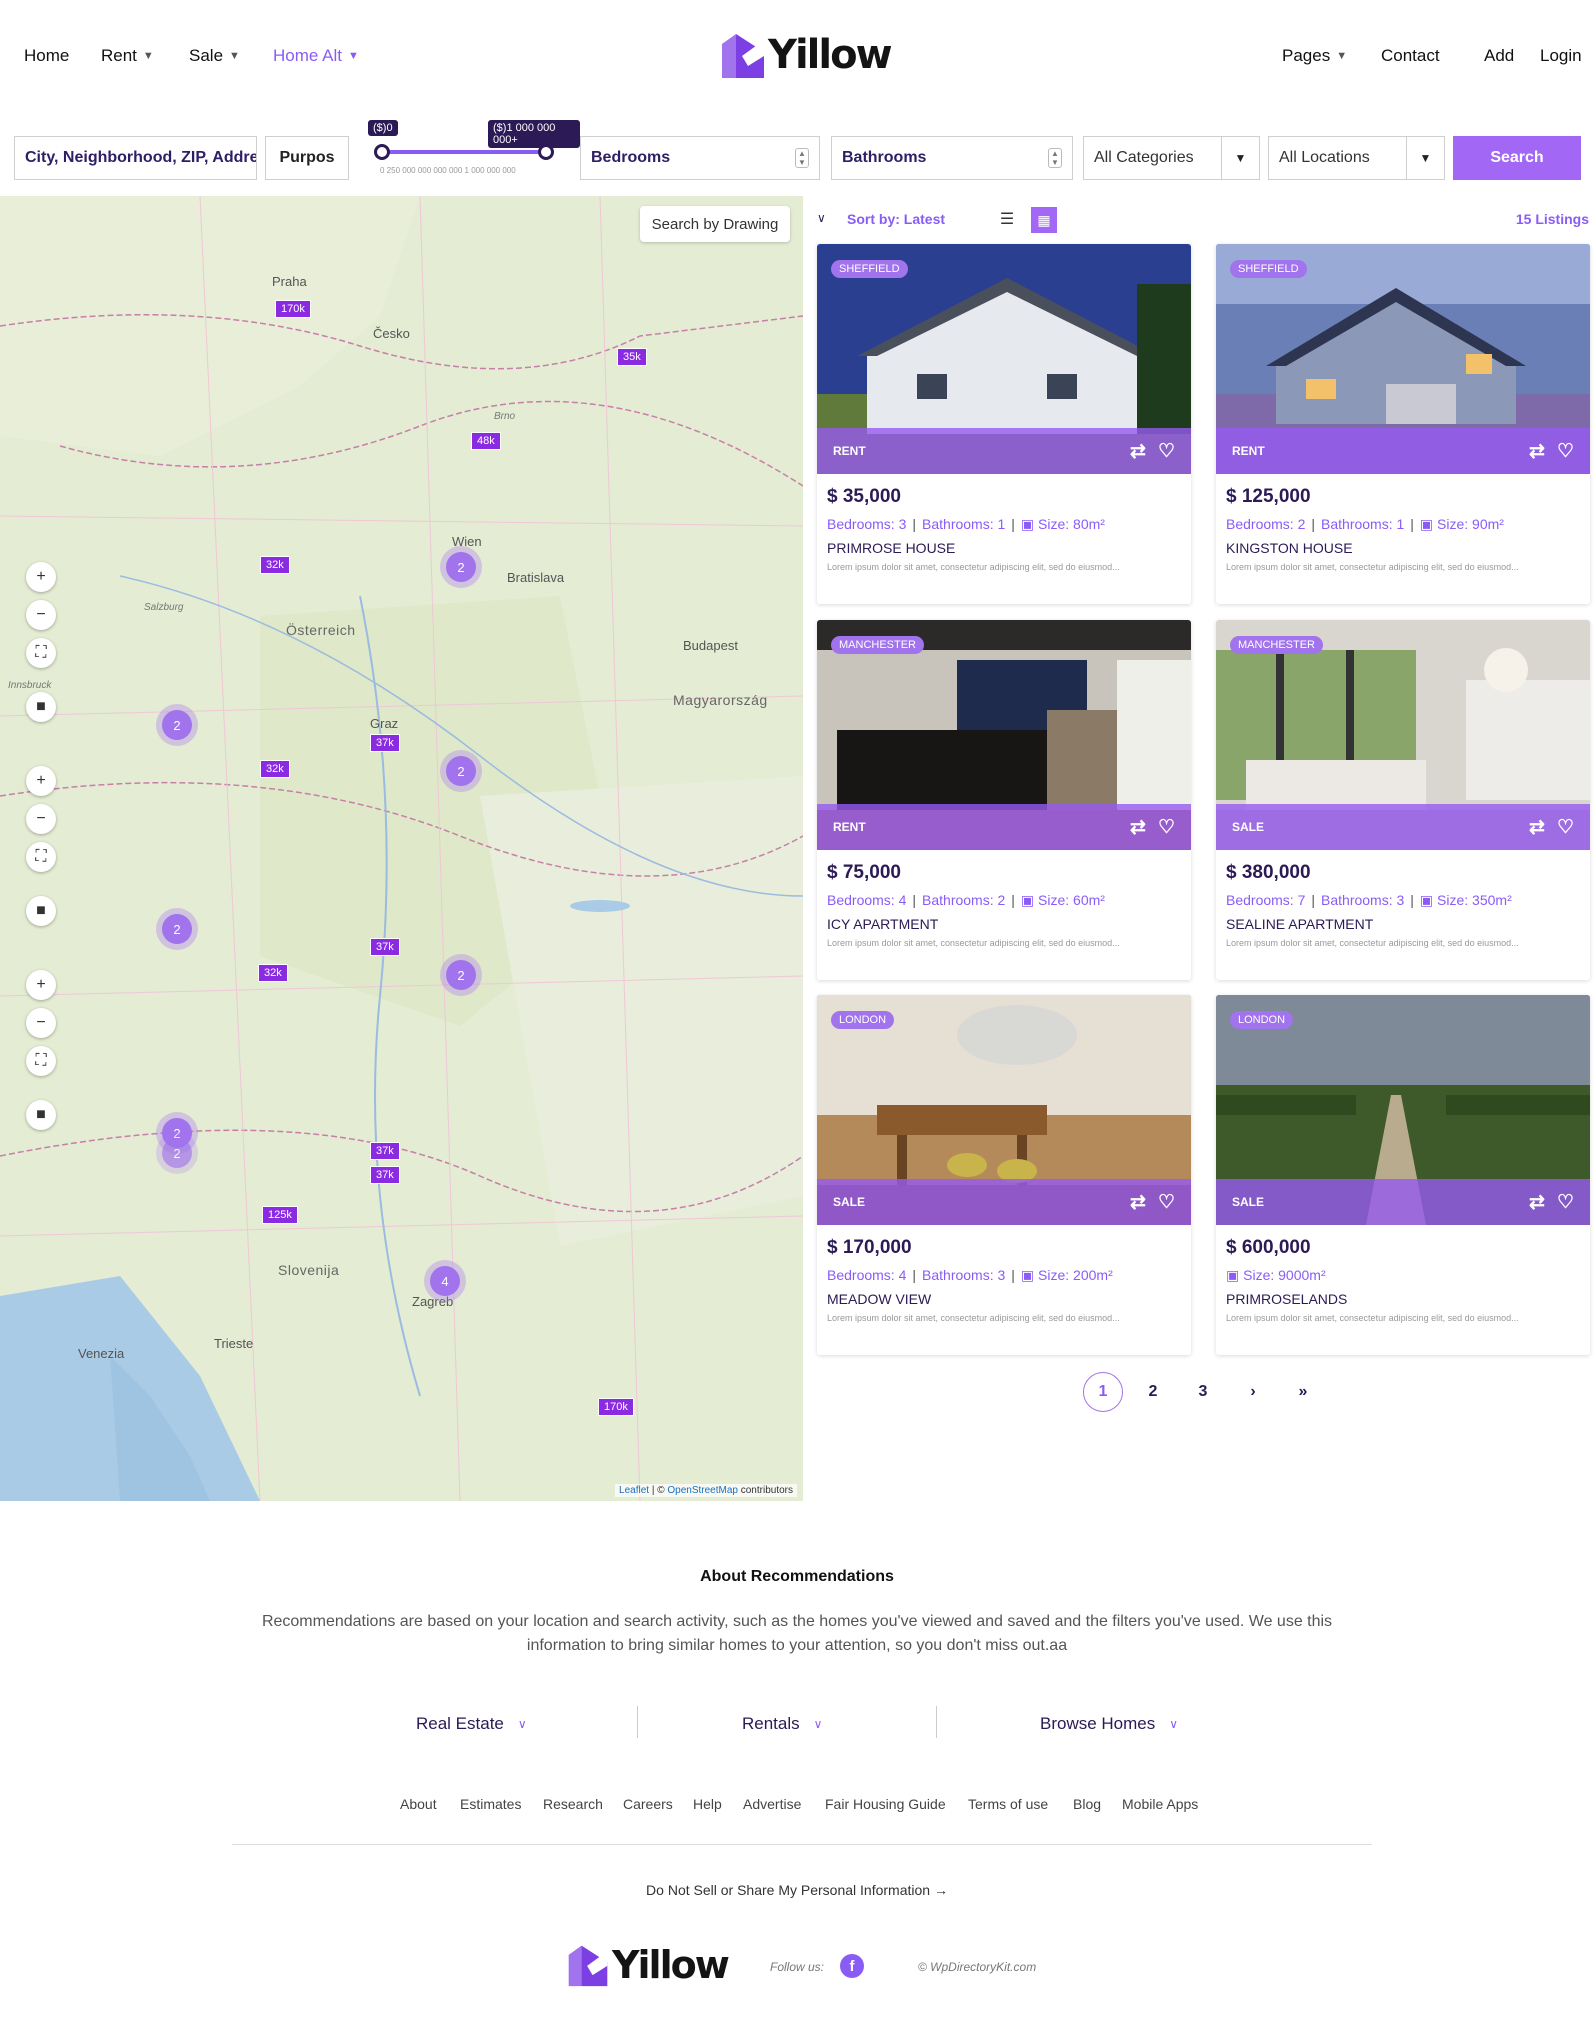  What do you see at coordinates (135, 158) in the screenshot?
I see `location-search-input: City, Neighborhood, ZIP, Address` at bounding box center [135, 158].